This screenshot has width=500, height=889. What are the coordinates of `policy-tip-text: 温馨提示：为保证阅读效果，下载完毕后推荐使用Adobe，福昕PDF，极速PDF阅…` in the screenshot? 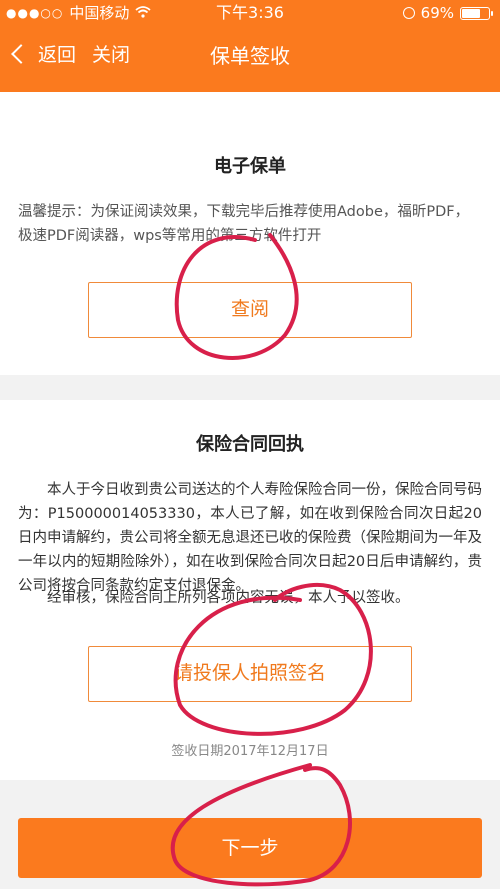 It's located at (244, 224).